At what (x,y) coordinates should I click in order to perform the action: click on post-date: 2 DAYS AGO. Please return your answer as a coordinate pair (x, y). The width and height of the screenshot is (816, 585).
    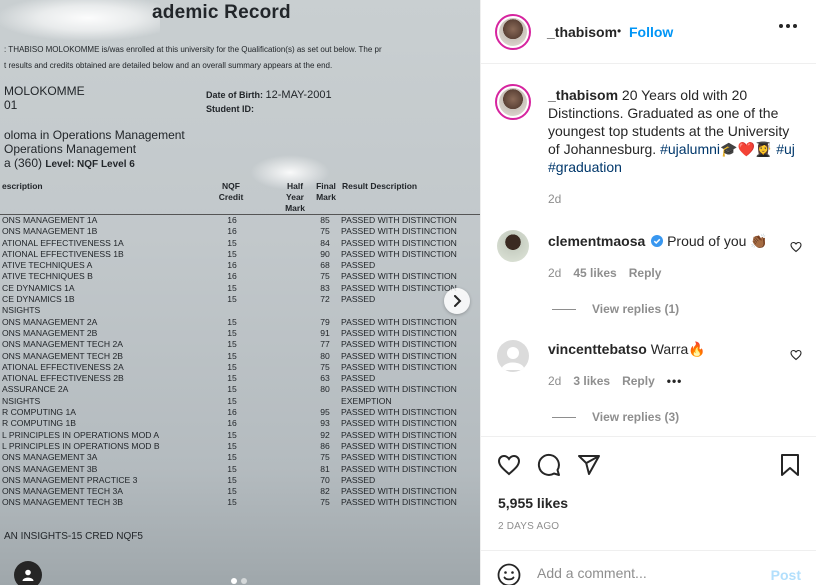
    Looking at the image, I should click on (528, 526).